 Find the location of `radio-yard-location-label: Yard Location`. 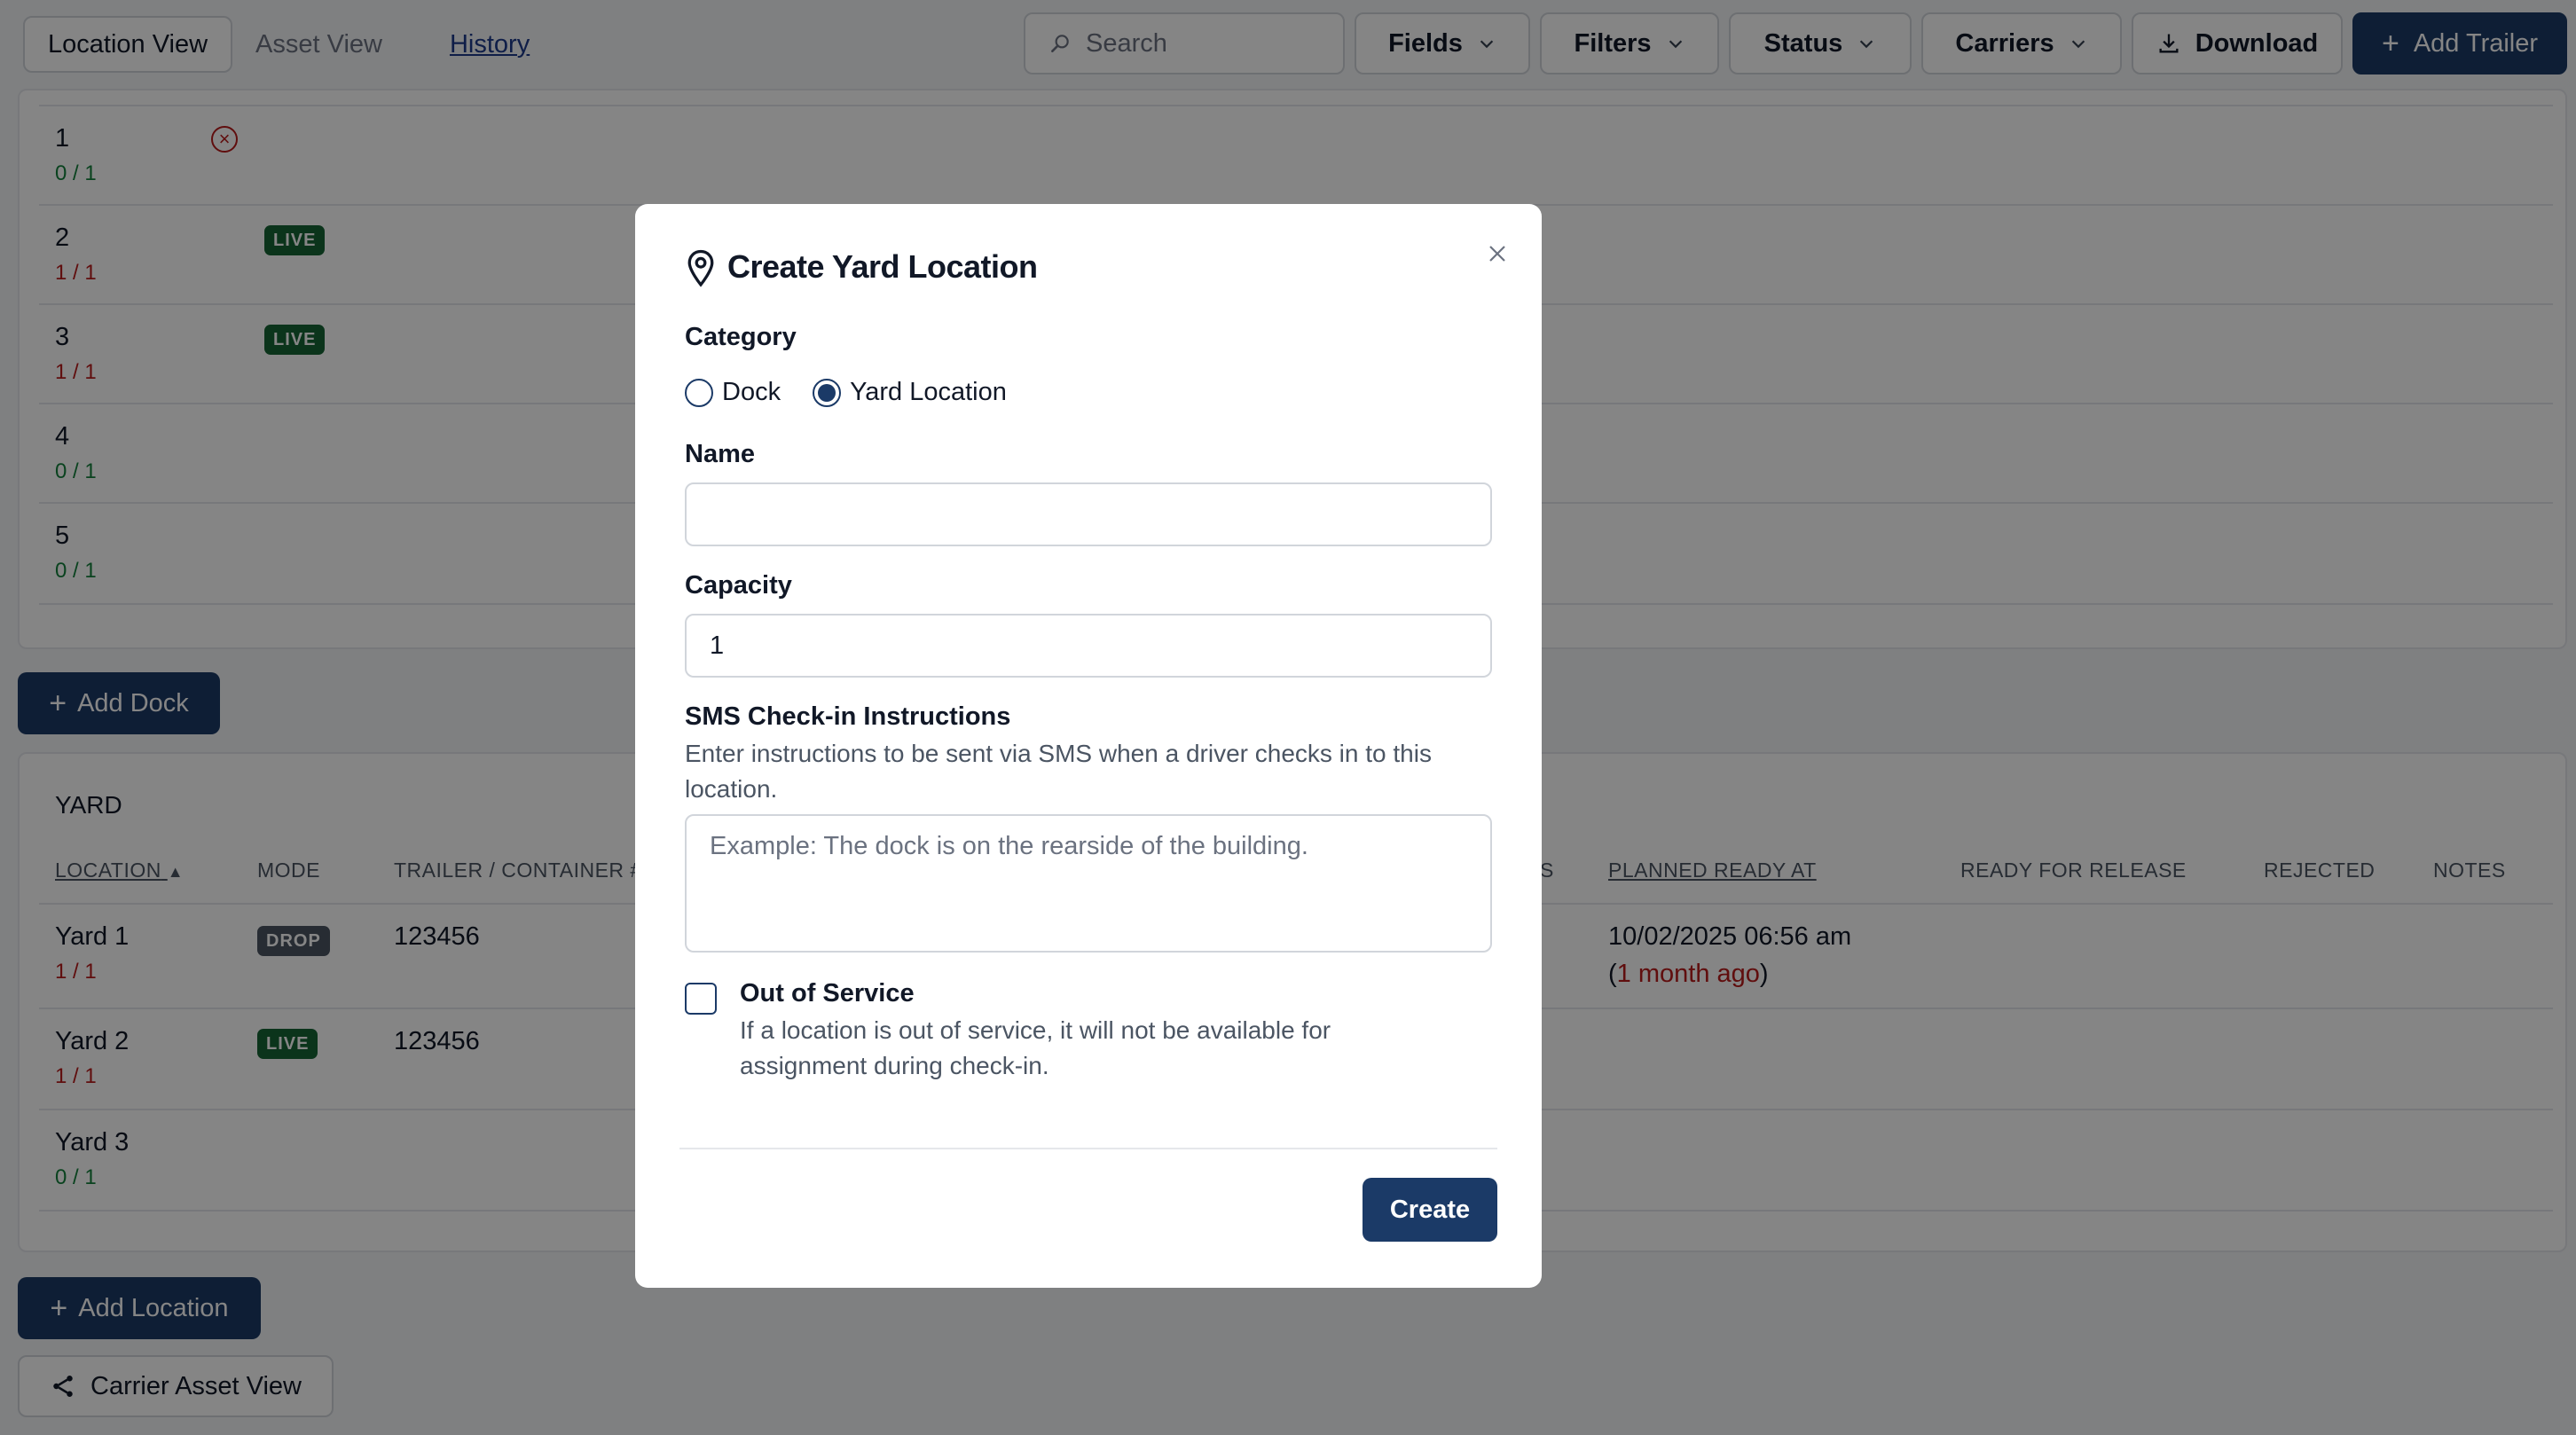

radio-yard-location-label: Yard Location is located at coordinates (928, 393).